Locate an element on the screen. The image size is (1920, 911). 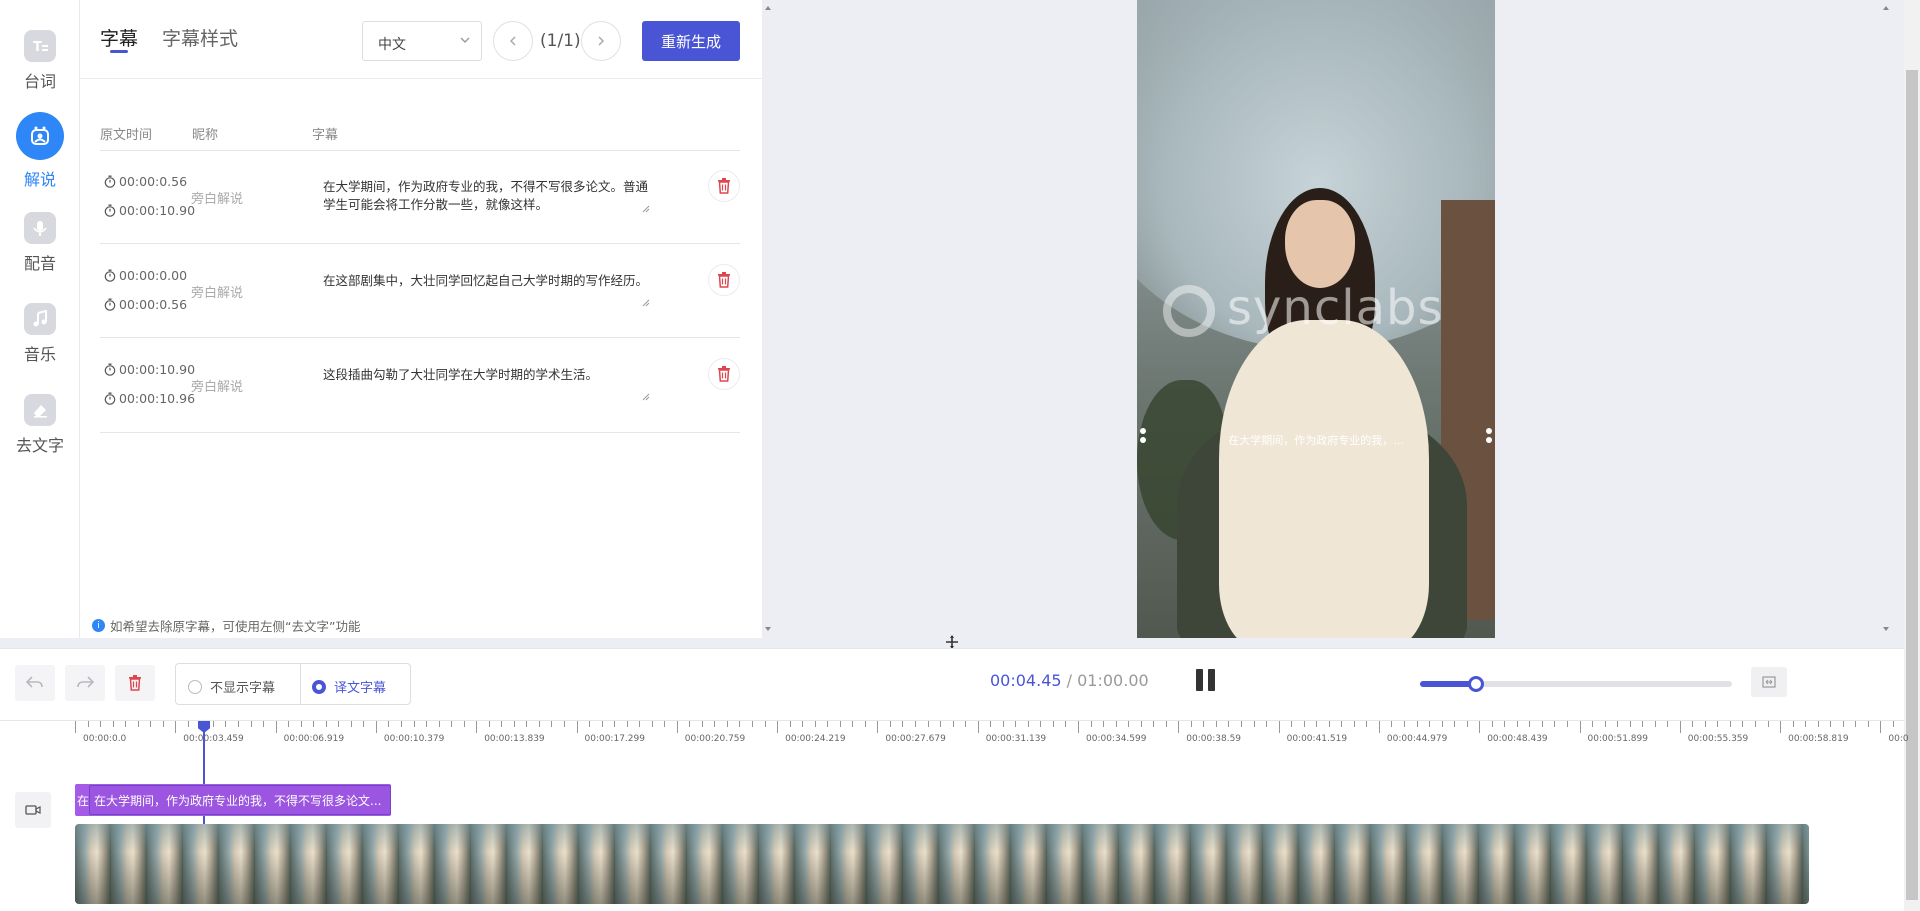
language-select: 中文 is located at coordinates (422, 41).